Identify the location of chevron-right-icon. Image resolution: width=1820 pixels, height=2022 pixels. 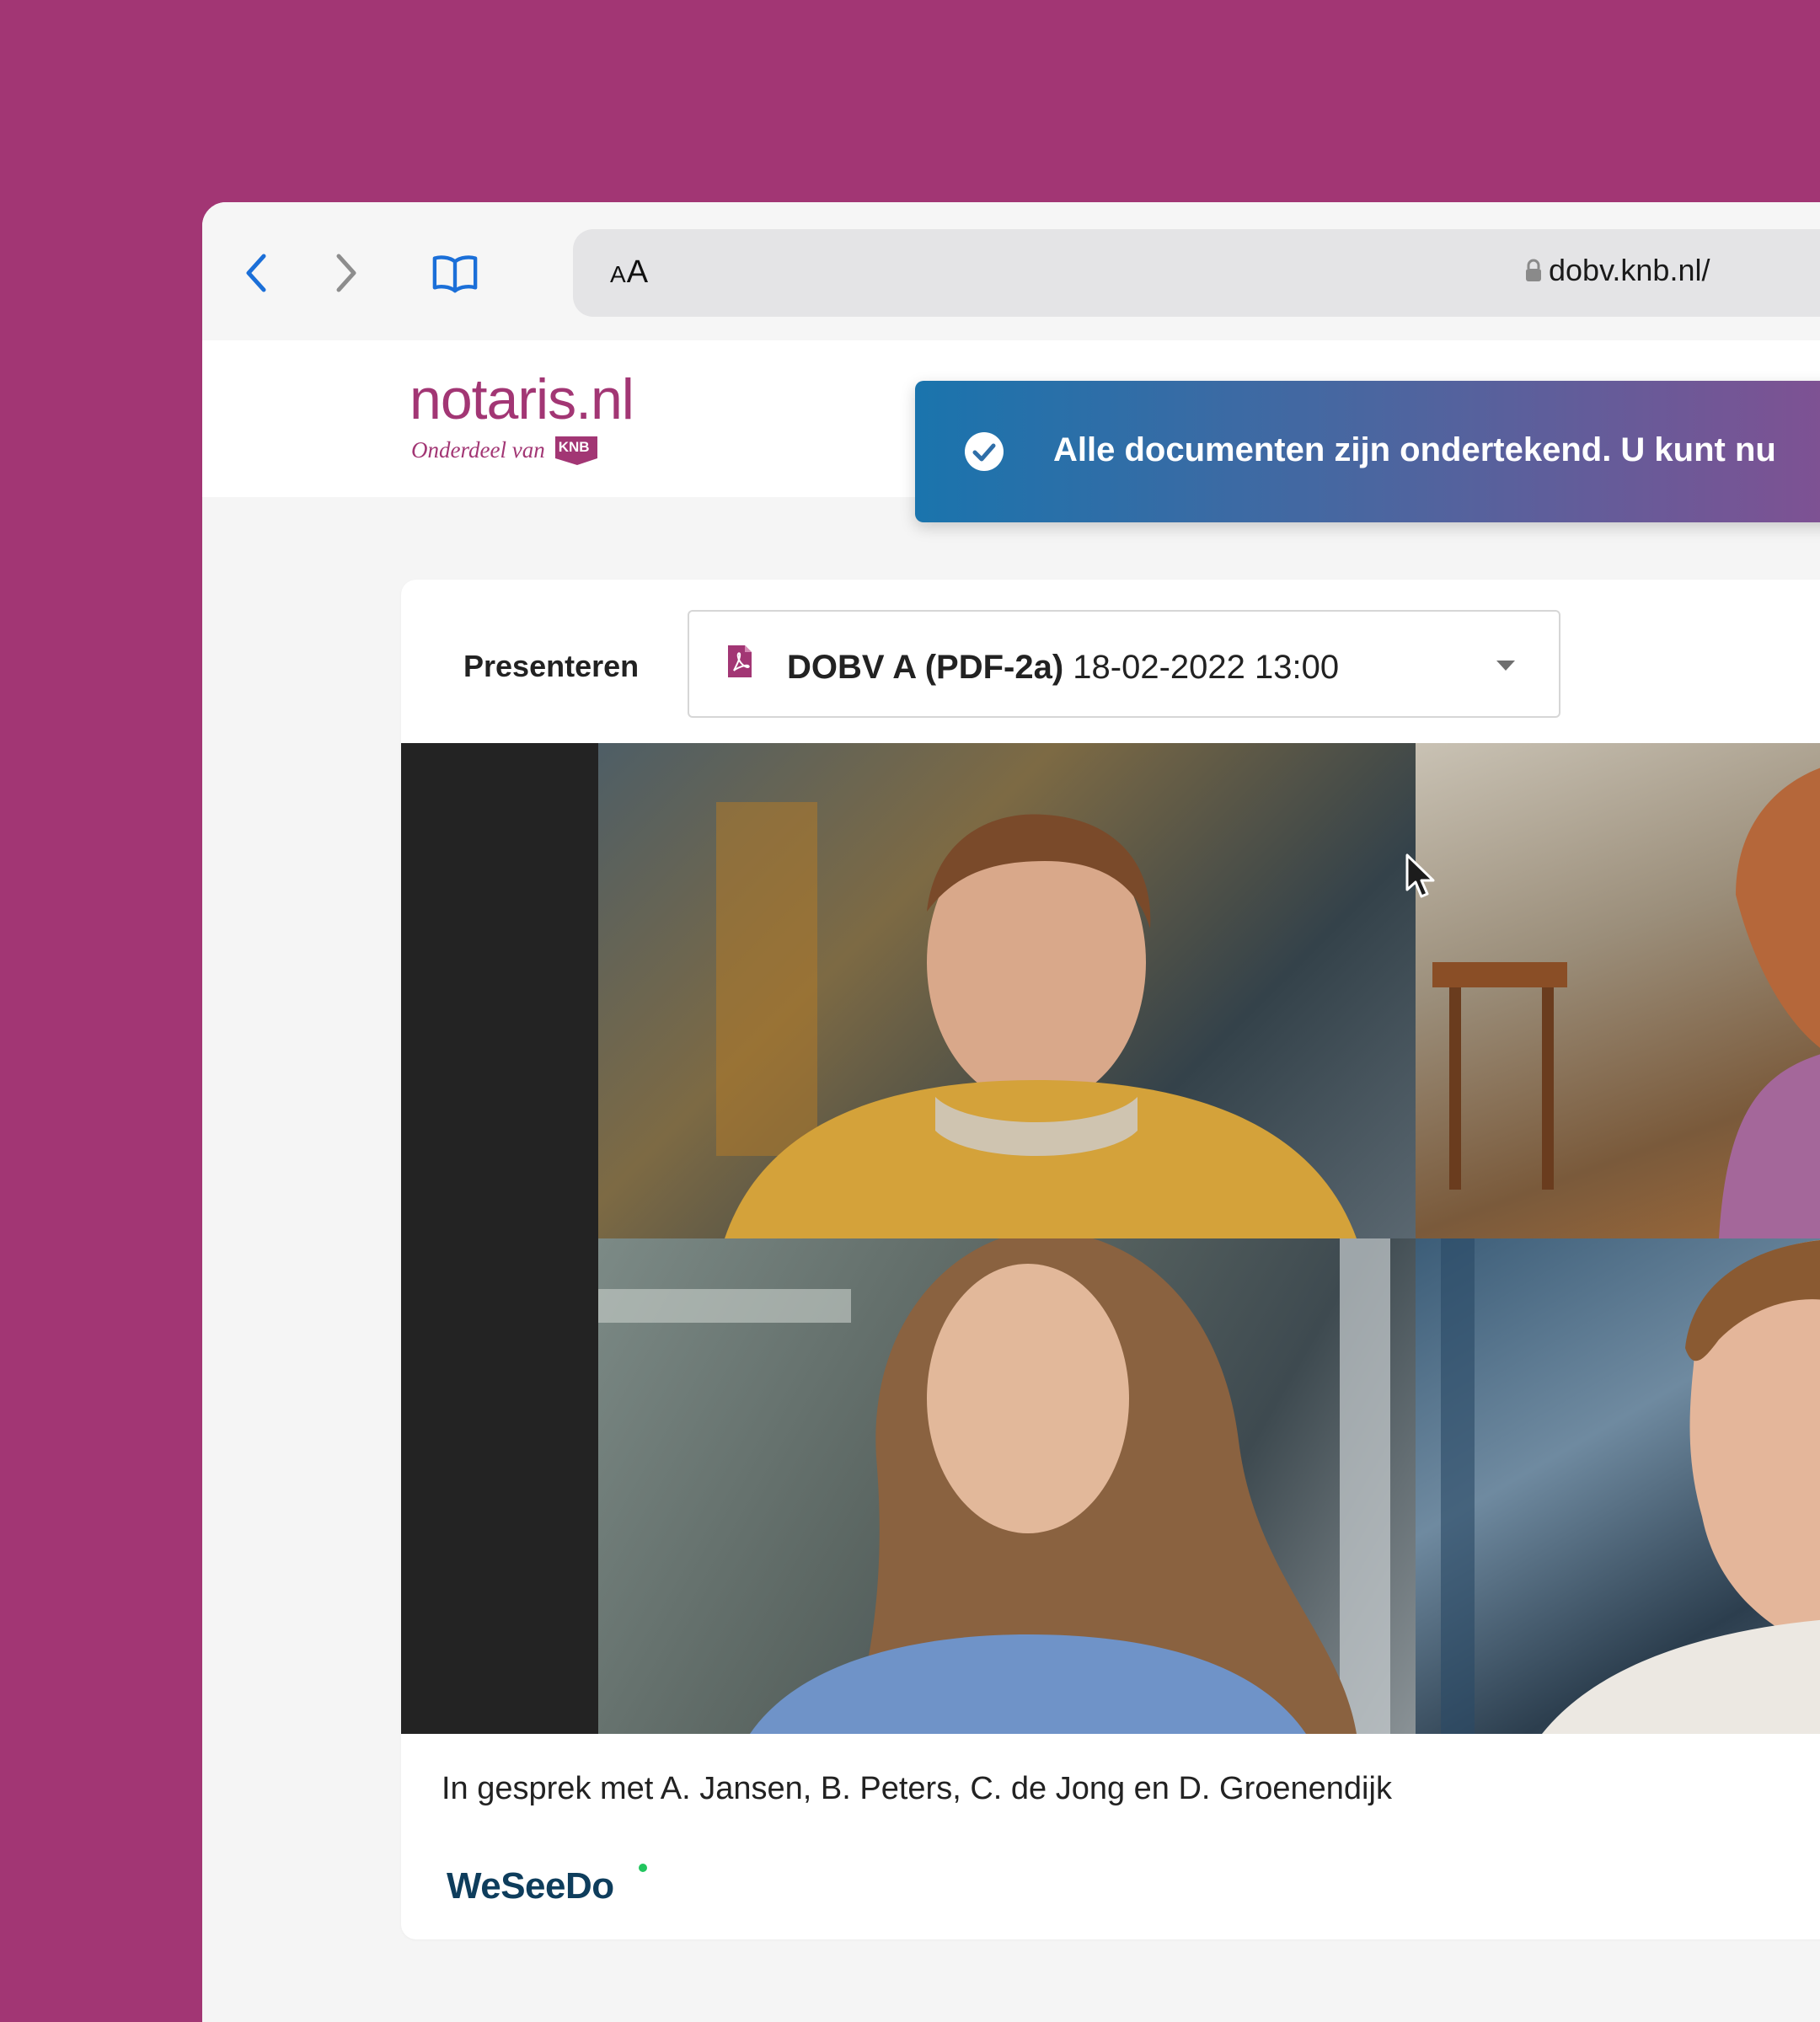
(346, 273).